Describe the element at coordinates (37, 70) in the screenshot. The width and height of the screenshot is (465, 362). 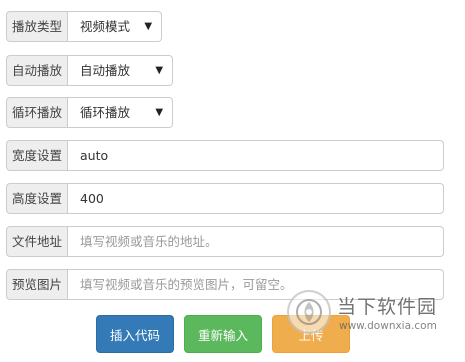
I see `autoplay-label: 自动播放` at that location.